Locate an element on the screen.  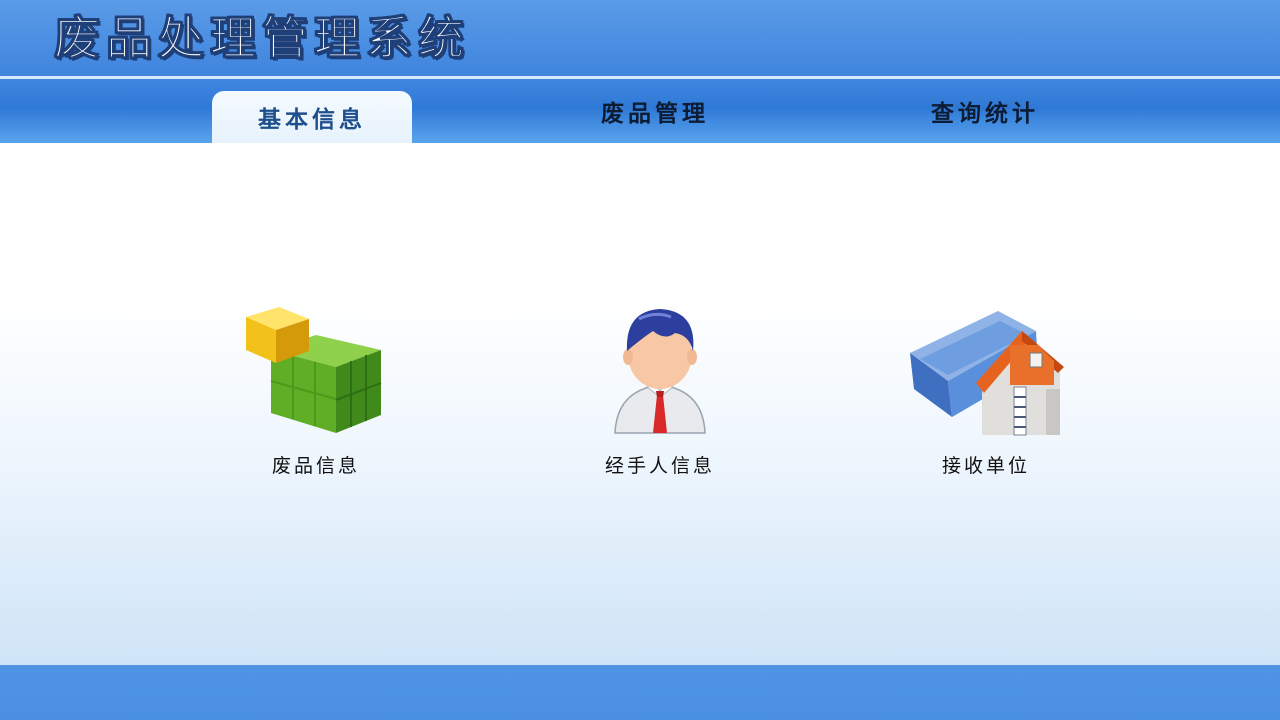
module-waste-info: 废品信息 is located at coordinates (316, 395).